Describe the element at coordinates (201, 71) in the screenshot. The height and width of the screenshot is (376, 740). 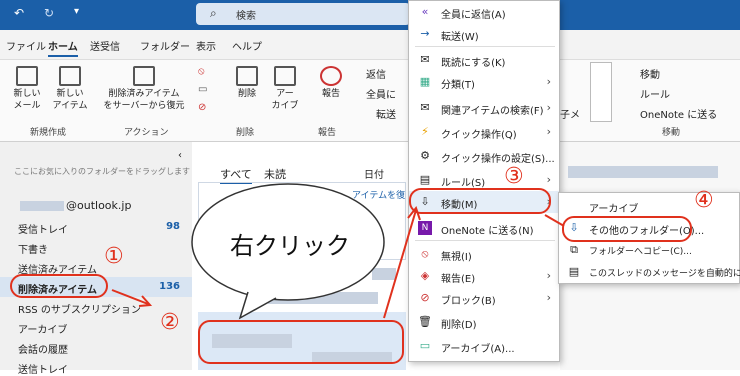
I see `ignore-small-icon: ⦸` at that location.